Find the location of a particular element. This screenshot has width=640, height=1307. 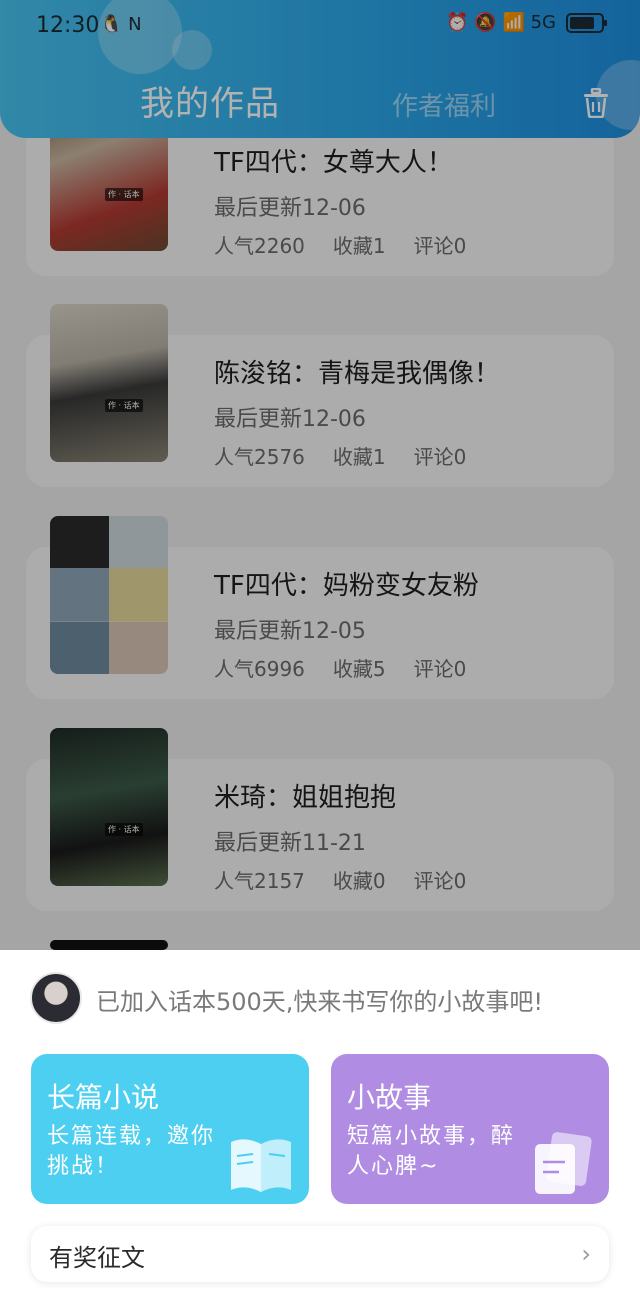

long-novel-description: 长篇连载，邀你挑战！ is located at coordinates (131, 1151).